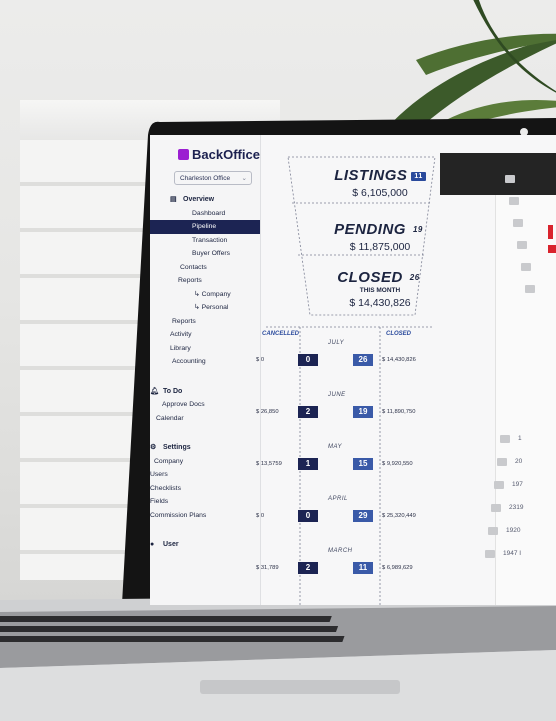  Describe the element at coordinates (205, 419) in the screenshot. I see `nav-calendar: Calendar` at that location.